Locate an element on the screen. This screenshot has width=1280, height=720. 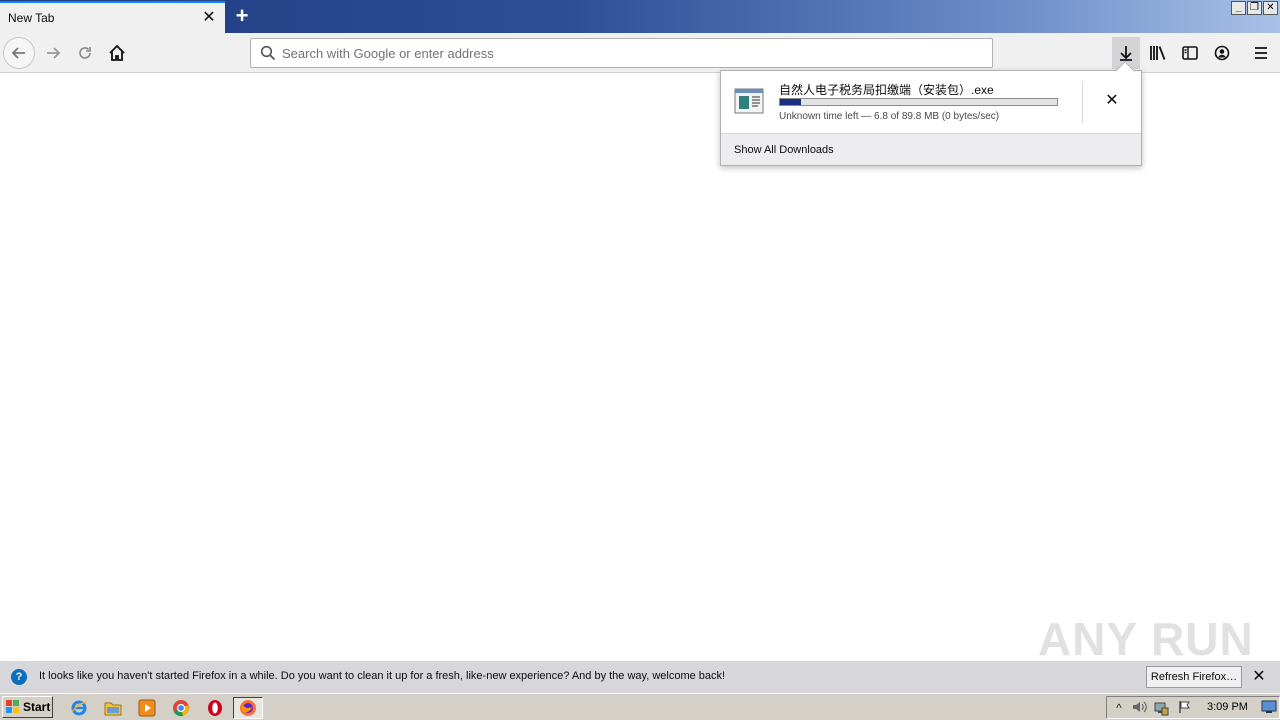
back-button is located at coordinates (19, 53).